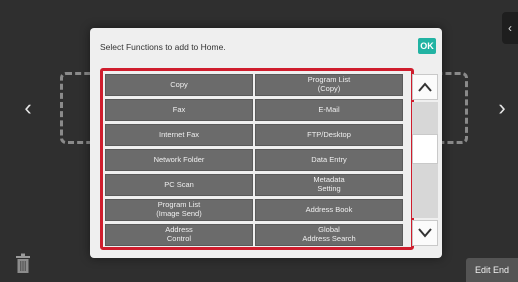 The width and height of the screenshot is (518, 282). I want to click on function-ftp-desktop: FTP/Desktop, so click(329, 135).